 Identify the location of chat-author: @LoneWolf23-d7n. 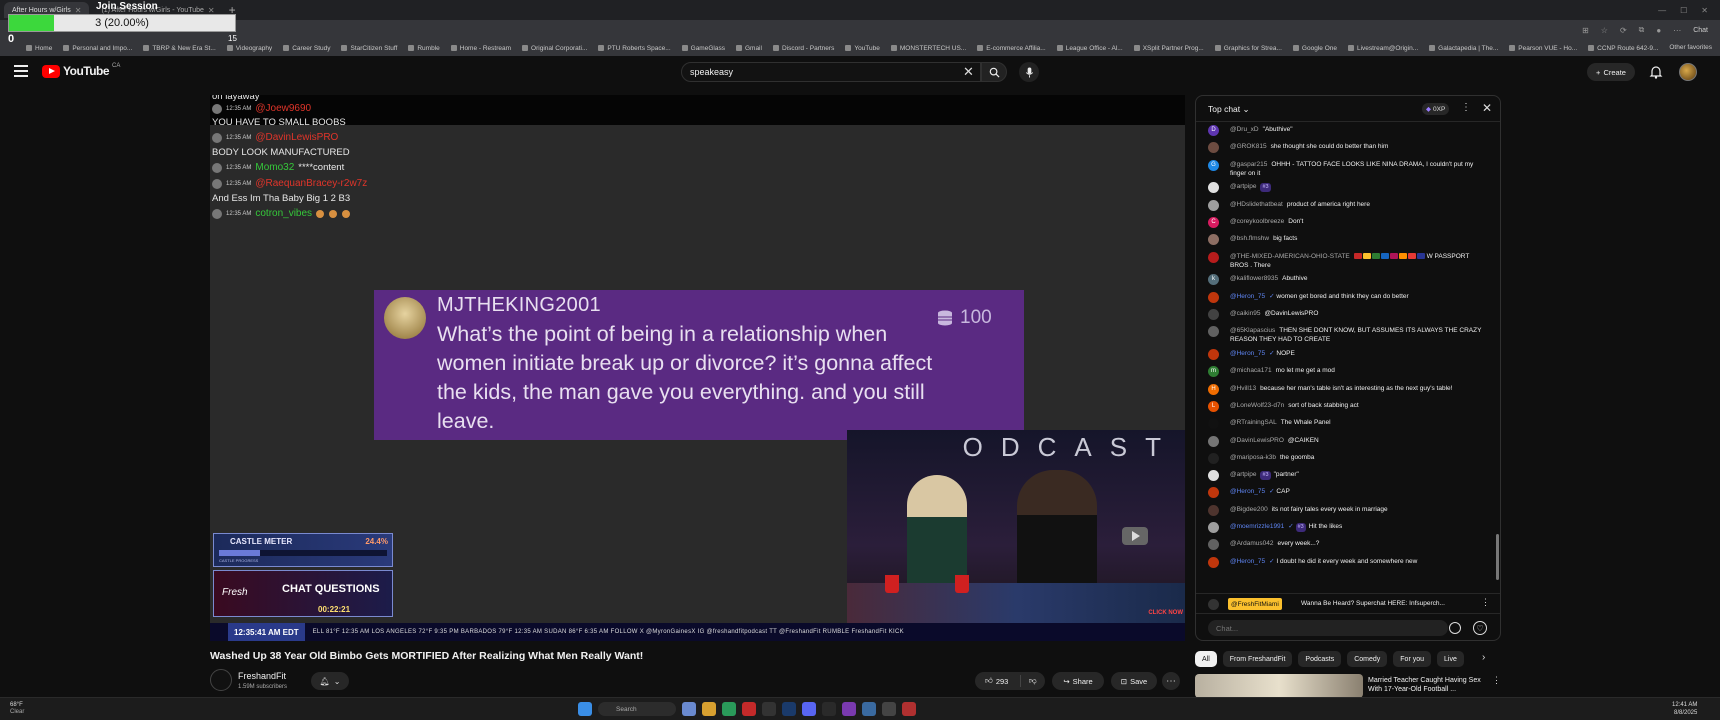
(1257, 405).